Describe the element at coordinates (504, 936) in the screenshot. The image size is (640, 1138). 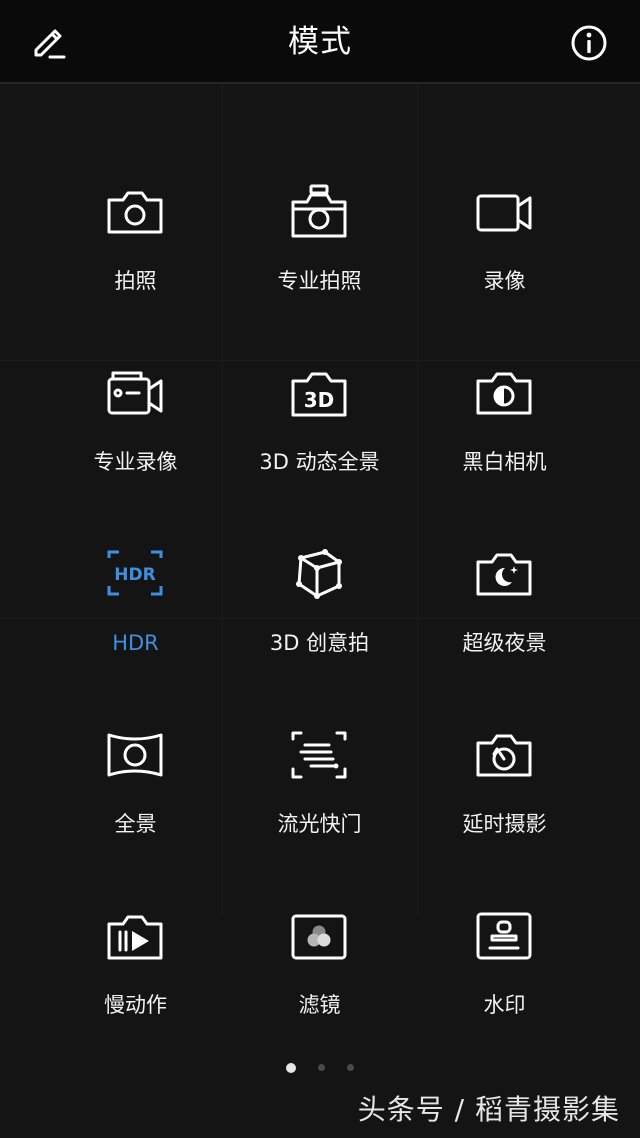
I see `watermark-stamp-icon` at that location.